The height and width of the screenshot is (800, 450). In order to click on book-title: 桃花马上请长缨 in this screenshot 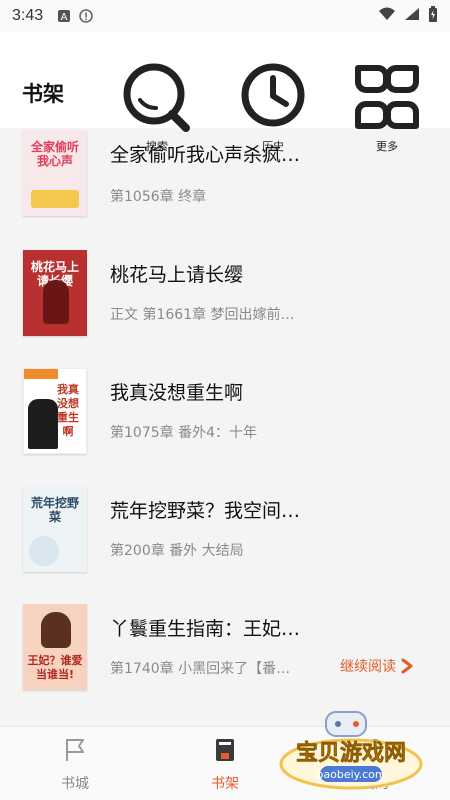, I will do `click(177, 275)`.